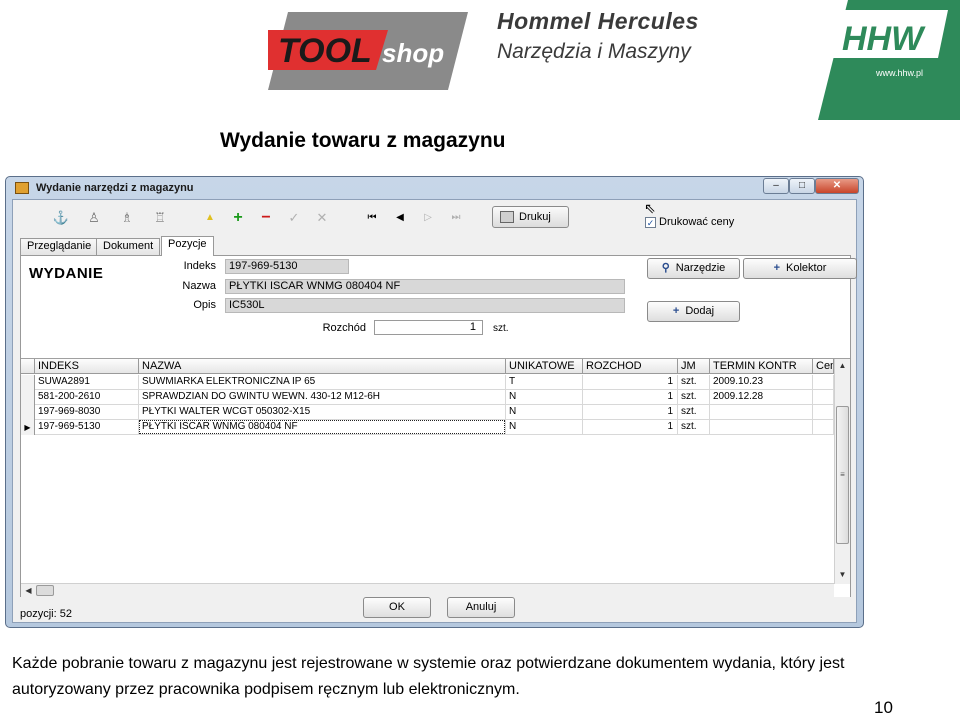  Describe the element at coordinates (38, 614) in the screenshot. I see `status-label: pozycji:` at that location.